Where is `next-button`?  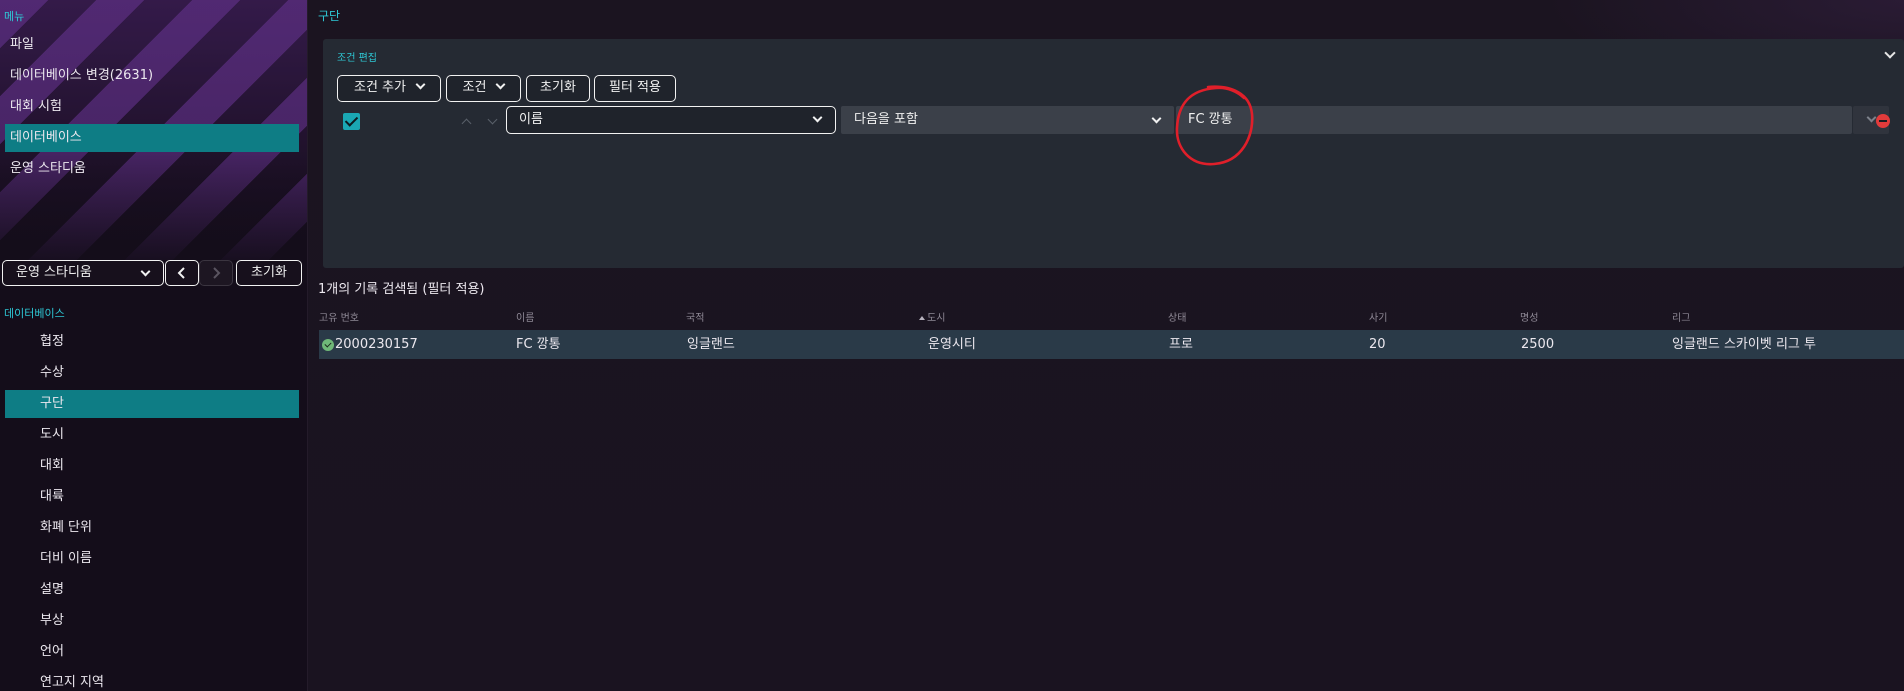
next-button is located at coordinates (216, 273).